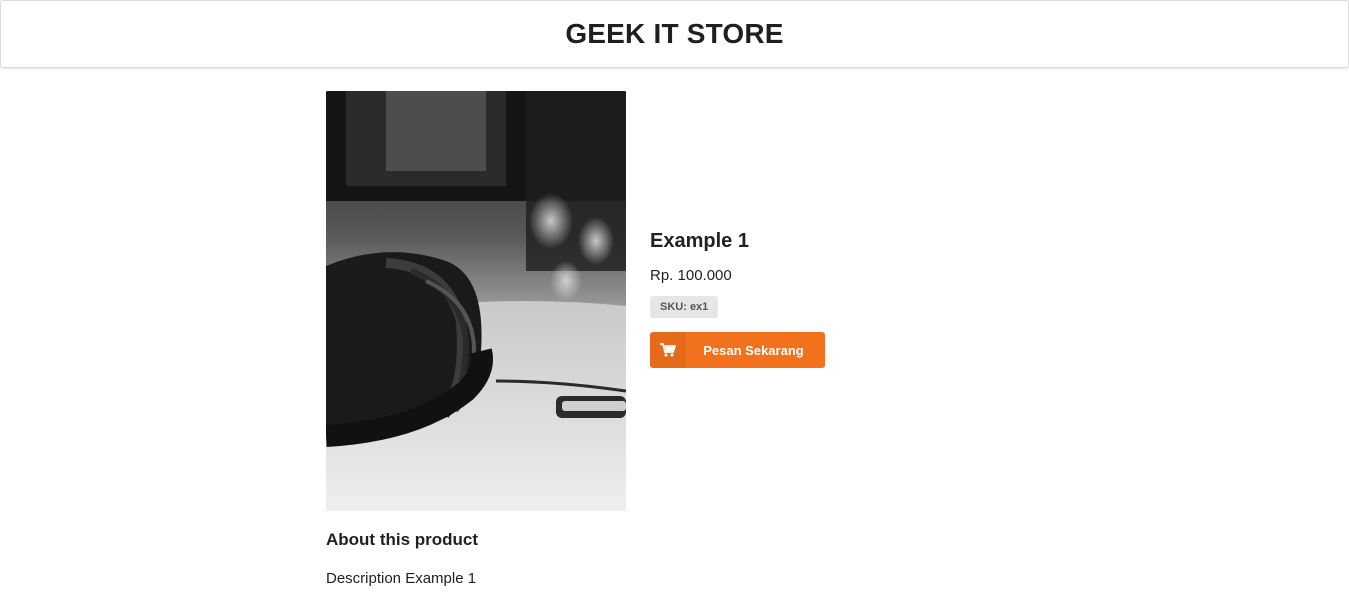  Describe the element at coordinates (684, 307) in the screenshot. I see `sku-badge: SKU: ex1` at that location.